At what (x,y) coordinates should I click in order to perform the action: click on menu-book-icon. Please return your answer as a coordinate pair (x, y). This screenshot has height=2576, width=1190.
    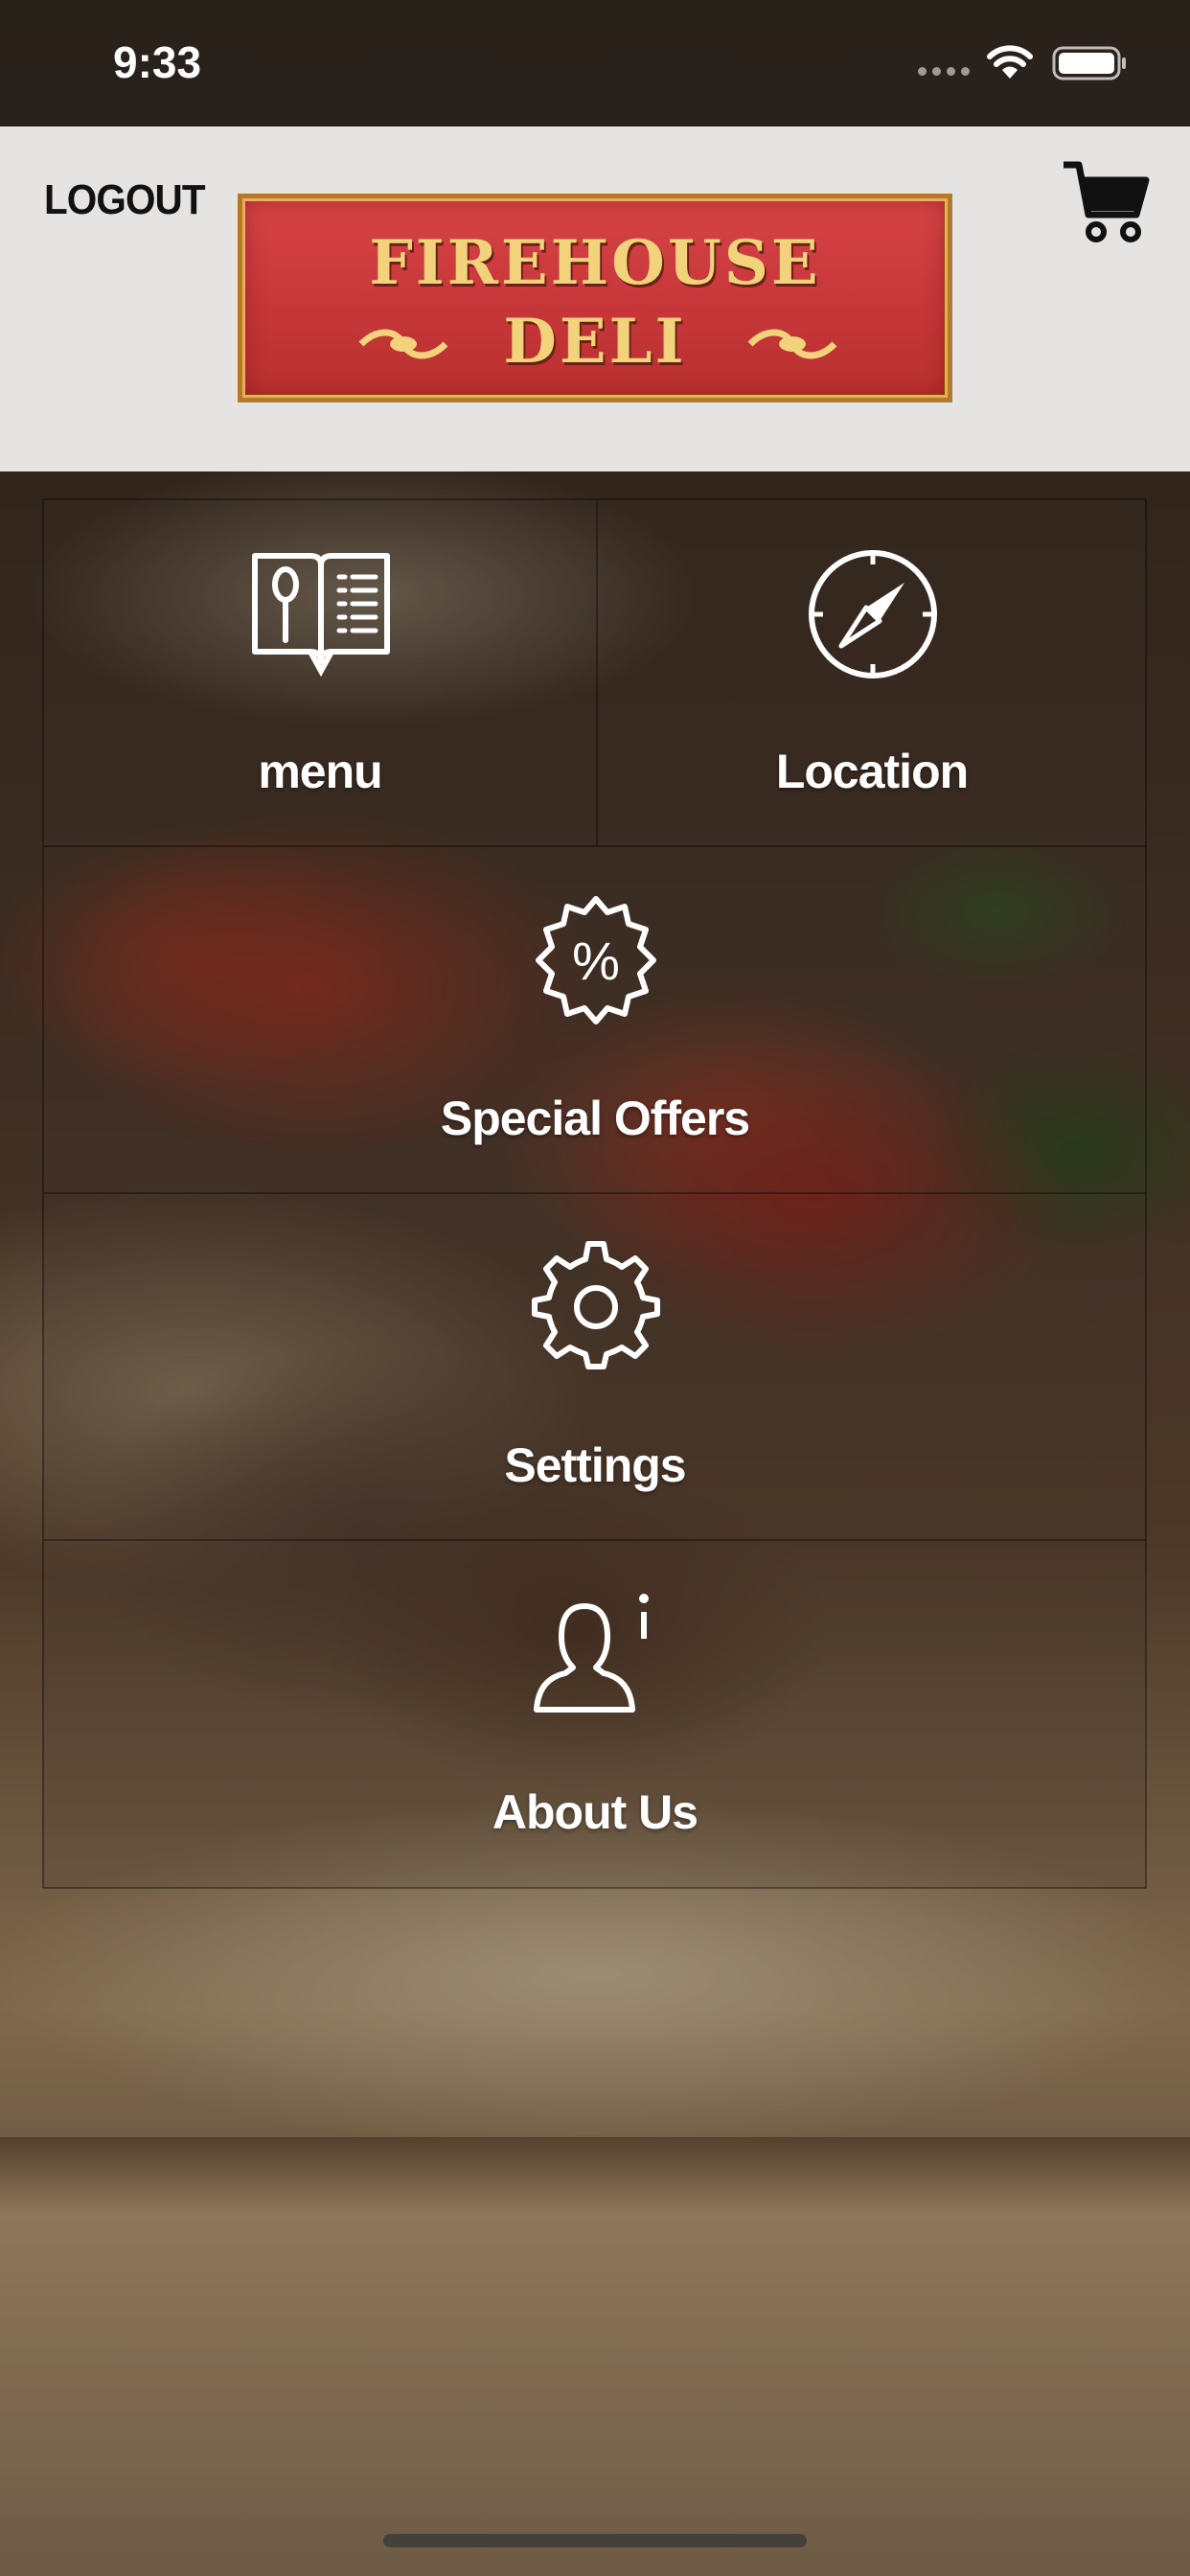
    Looking at the image, I should click on (321, 615).